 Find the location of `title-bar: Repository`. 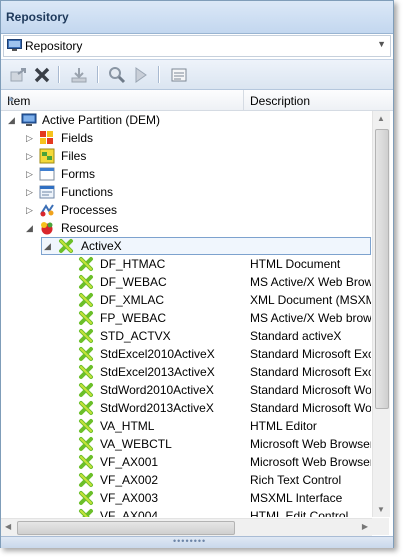

title-bar: Repository is located at coordinates (197, 17).